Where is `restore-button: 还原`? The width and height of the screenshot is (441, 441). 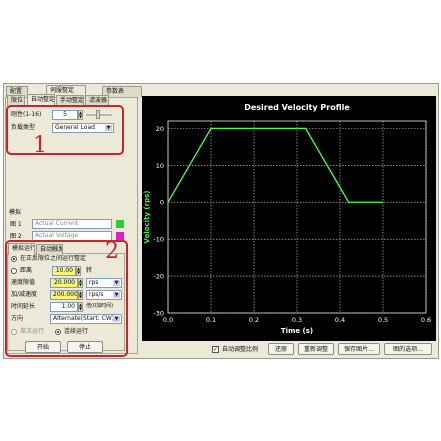
restore-button: 还原 is located at coordinates (281, 349).